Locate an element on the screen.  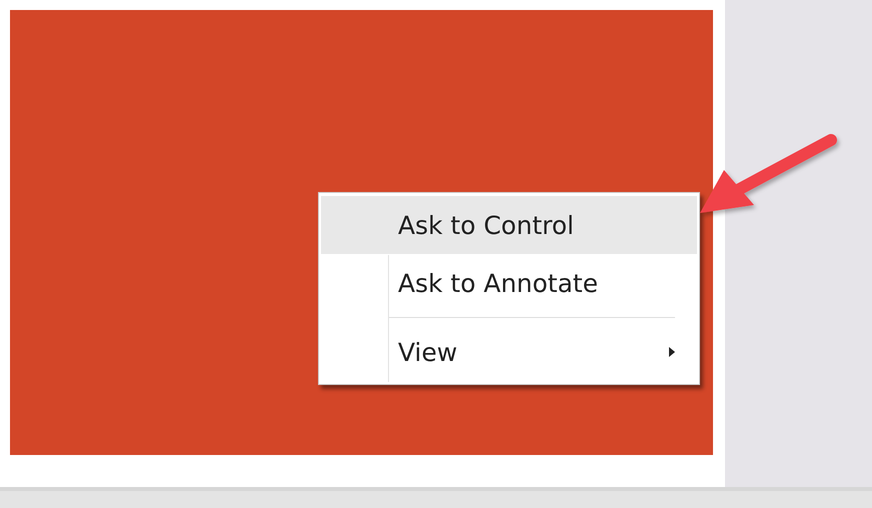
submenu-arrow-icon is located at coordinates (672, 352).